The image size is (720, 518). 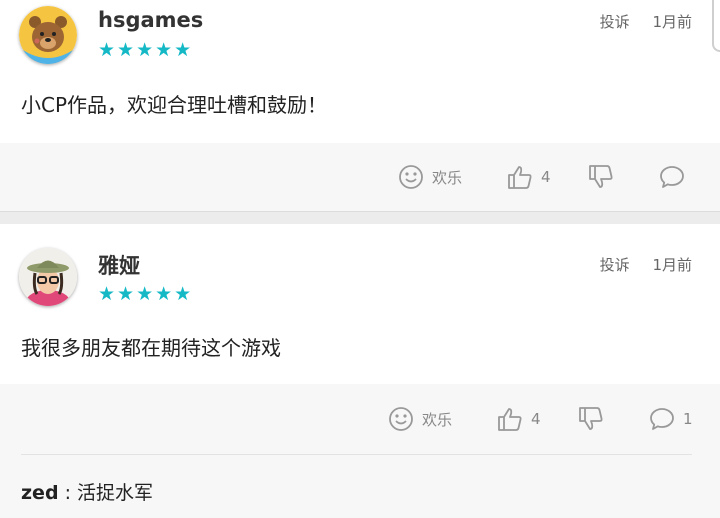 I want to click on action-bar: 欢乐 4, so click(x=360, y=177).